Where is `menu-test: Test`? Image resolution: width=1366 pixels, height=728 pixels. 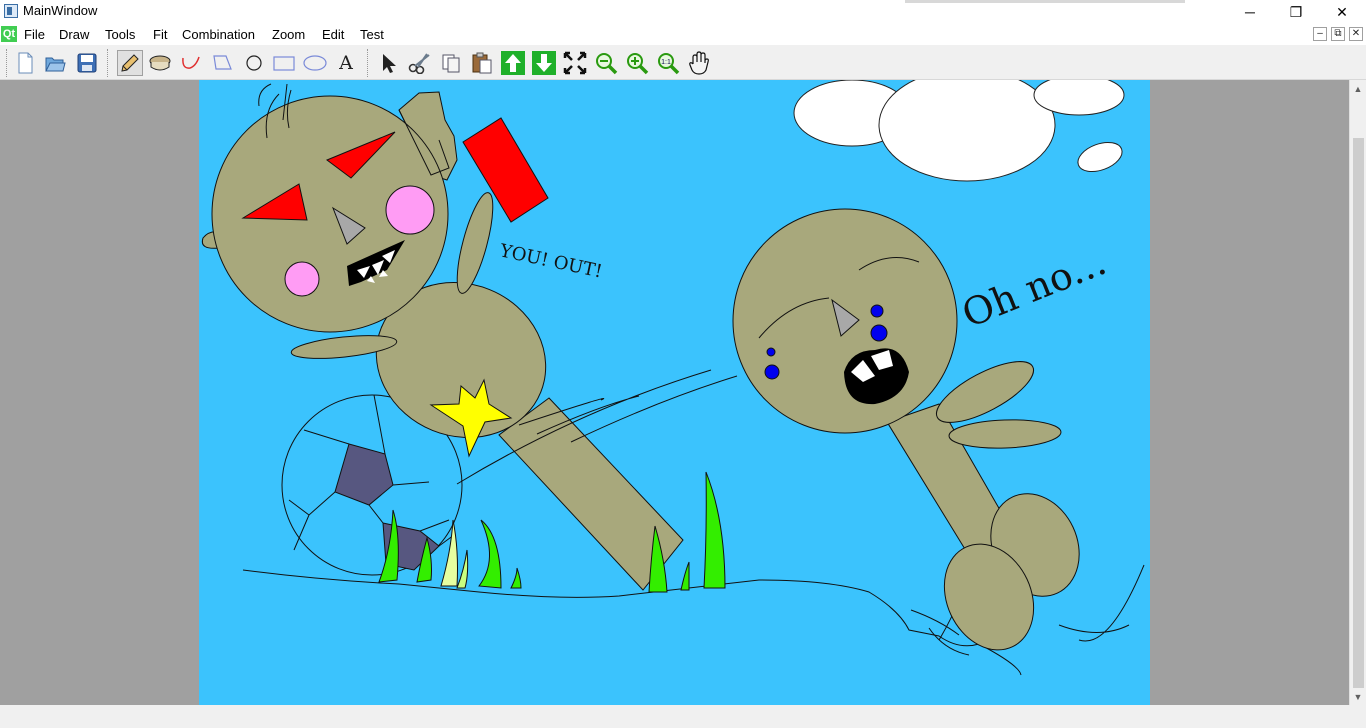
menu-test: Test is located at coordinates (372, 34).